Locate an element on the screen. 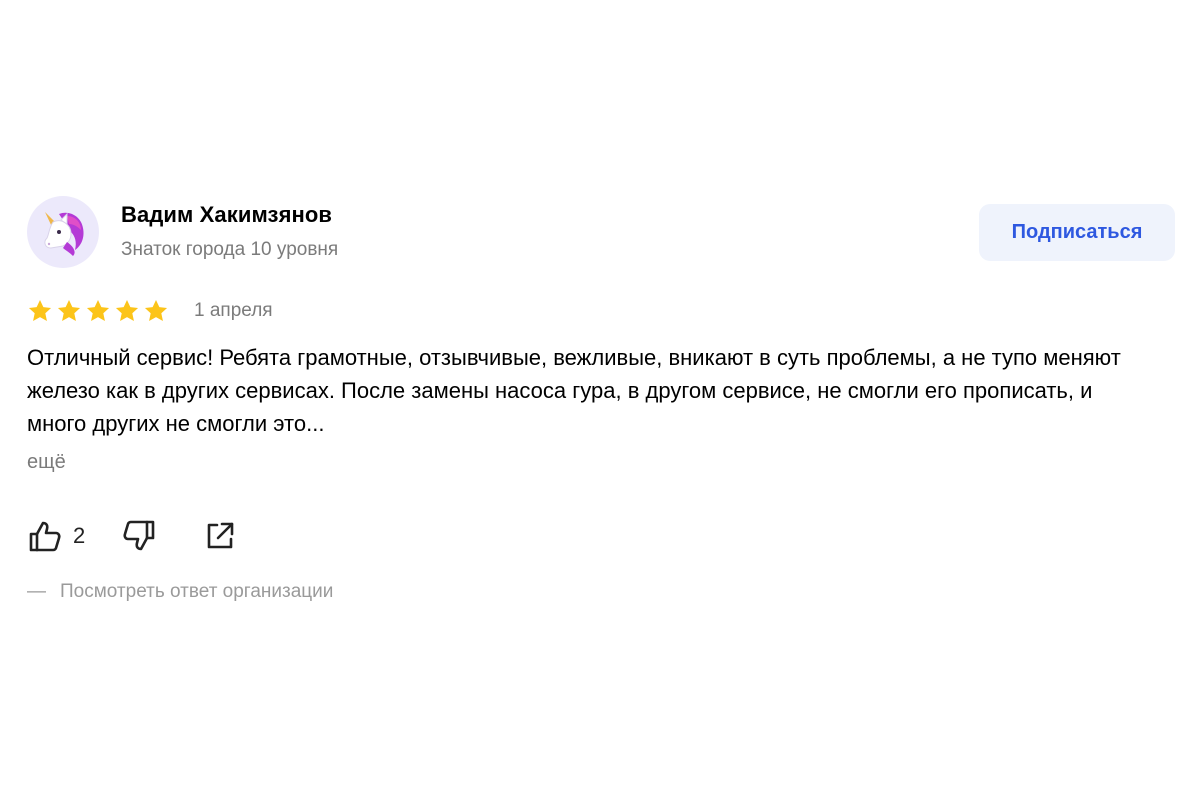 The image size is (1200, 800). rating-row: 1 апреля is located at coordinates (150, 311).